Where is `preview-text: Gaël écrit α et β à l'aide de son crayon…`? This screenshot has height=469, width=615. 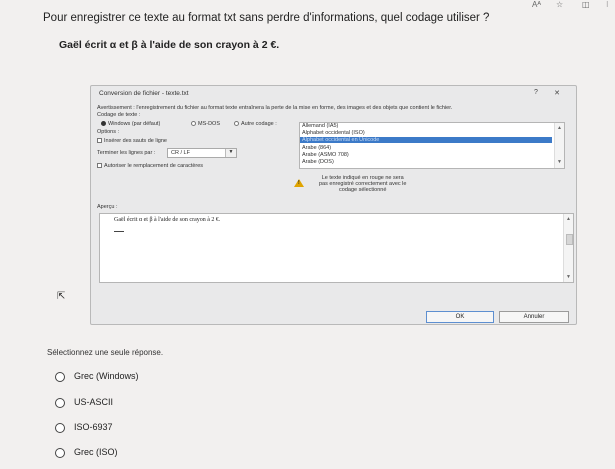
preview-text: Gaël écrit α et β à l'aide de son crayon… is located at coordinates (167, 220).